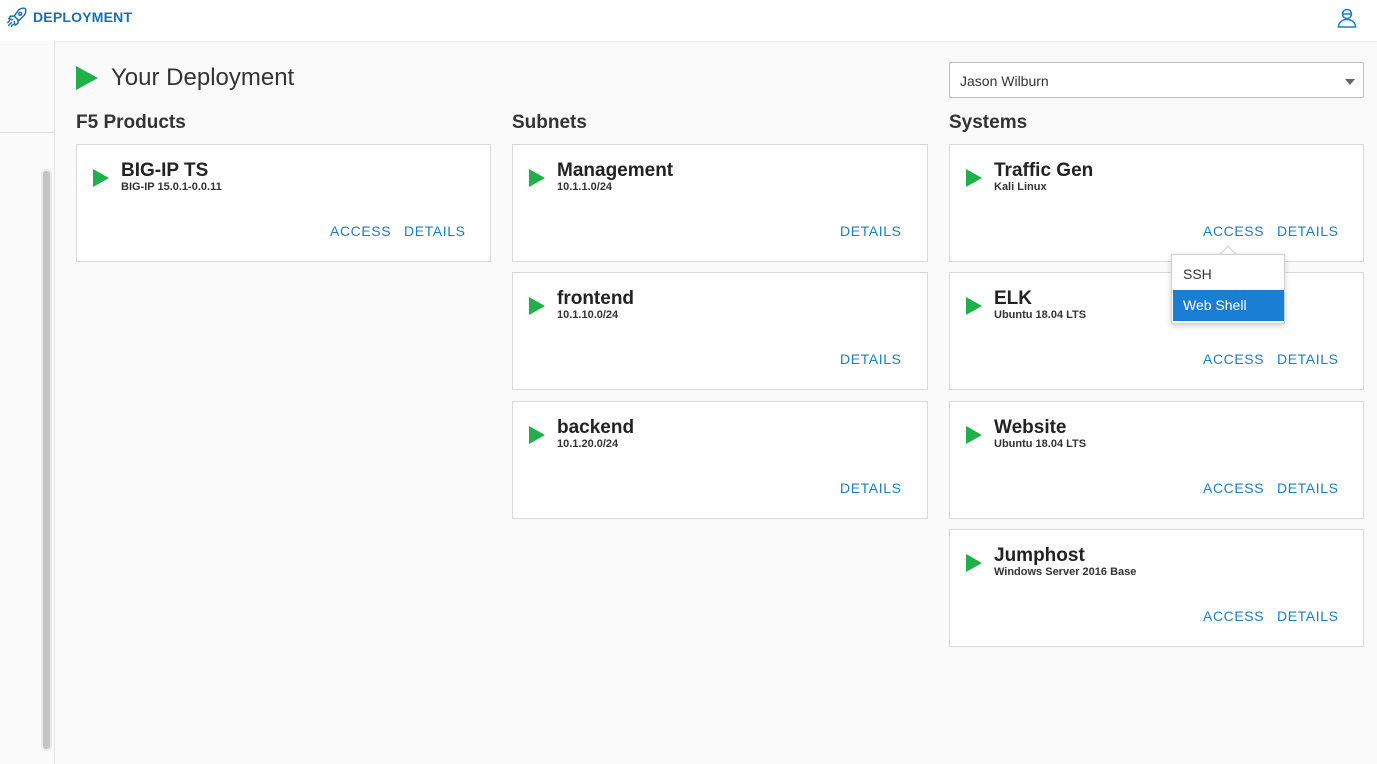  What do you see at coordinates (596, 298) in the screenshot?
I see `card-title: frontend` at bounding box center [596, 298].